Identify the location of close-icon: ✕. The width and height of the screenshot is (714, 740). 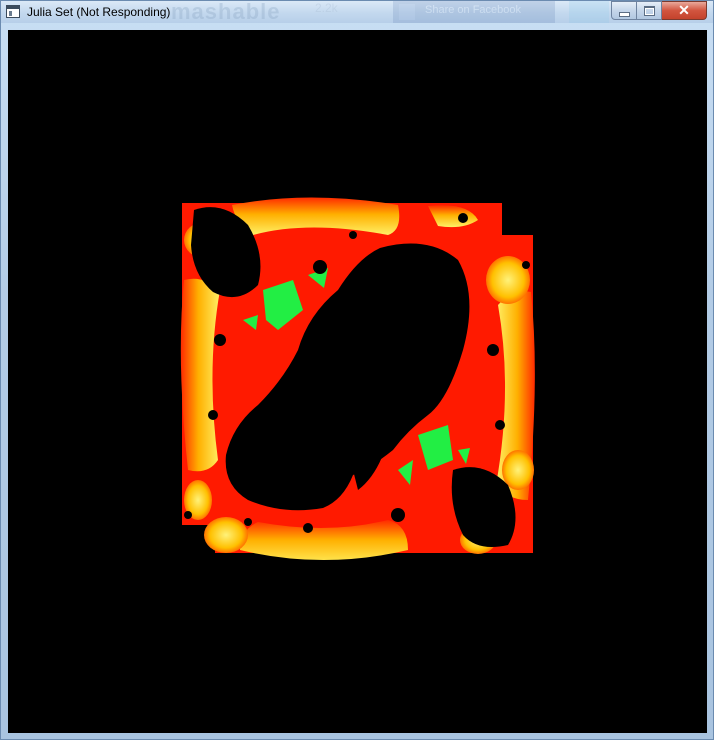
(684, 10).